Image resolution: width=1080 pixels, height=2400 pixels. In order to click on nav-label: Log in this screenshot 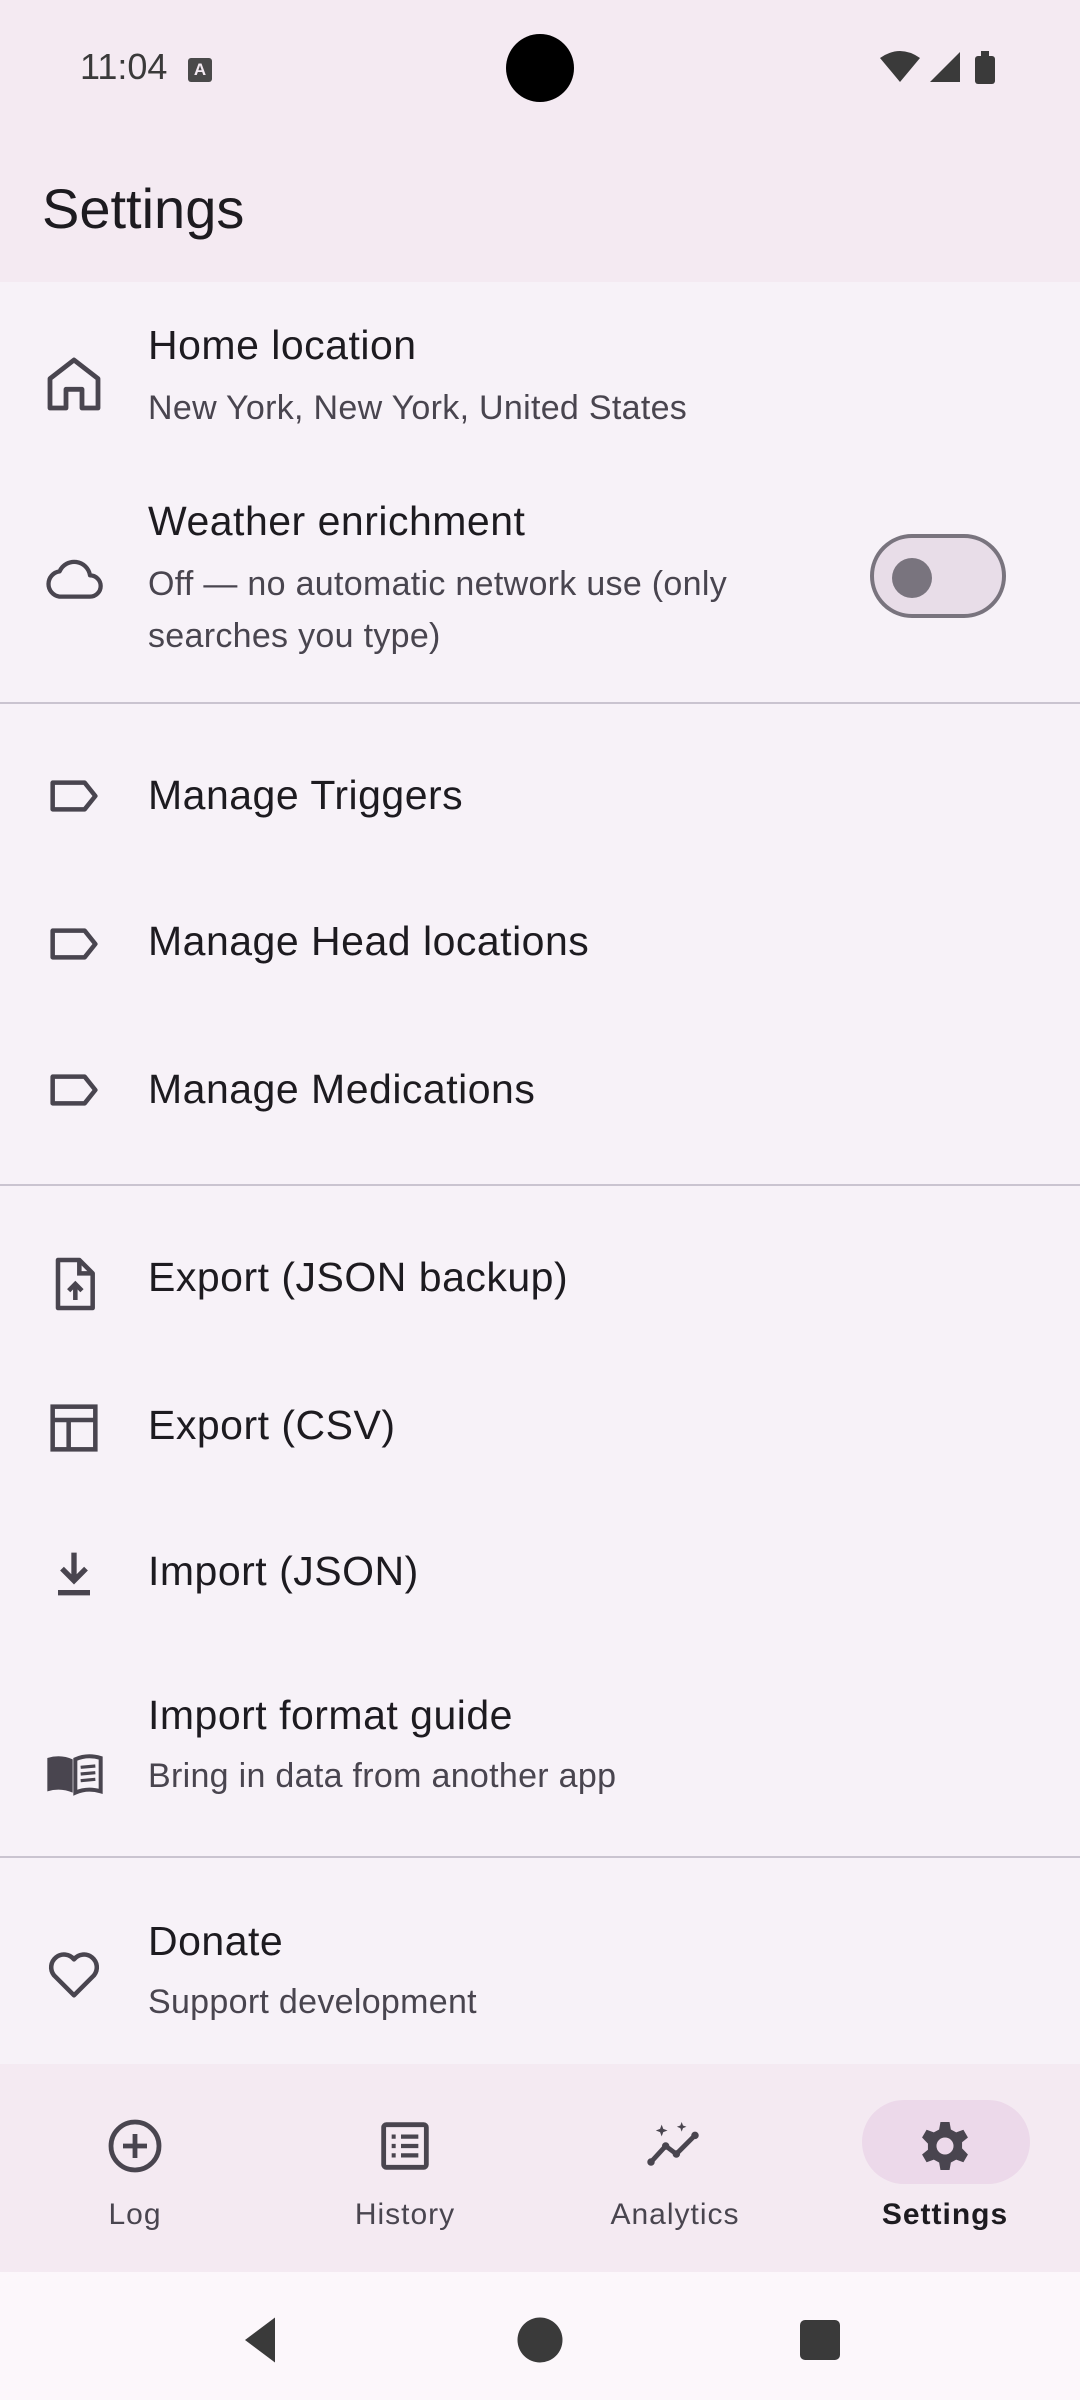, I will do `click(135, 2214)`.